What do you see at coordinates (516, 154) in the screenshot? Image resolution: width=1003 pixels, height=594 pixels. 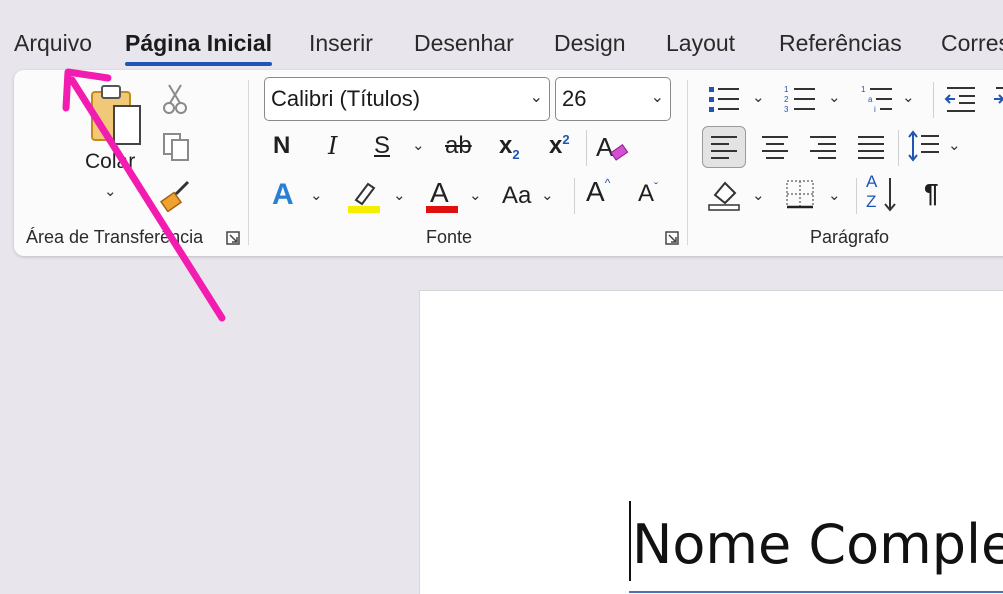 I see `subscript-mark: 2` at bounding box center [516, 154].